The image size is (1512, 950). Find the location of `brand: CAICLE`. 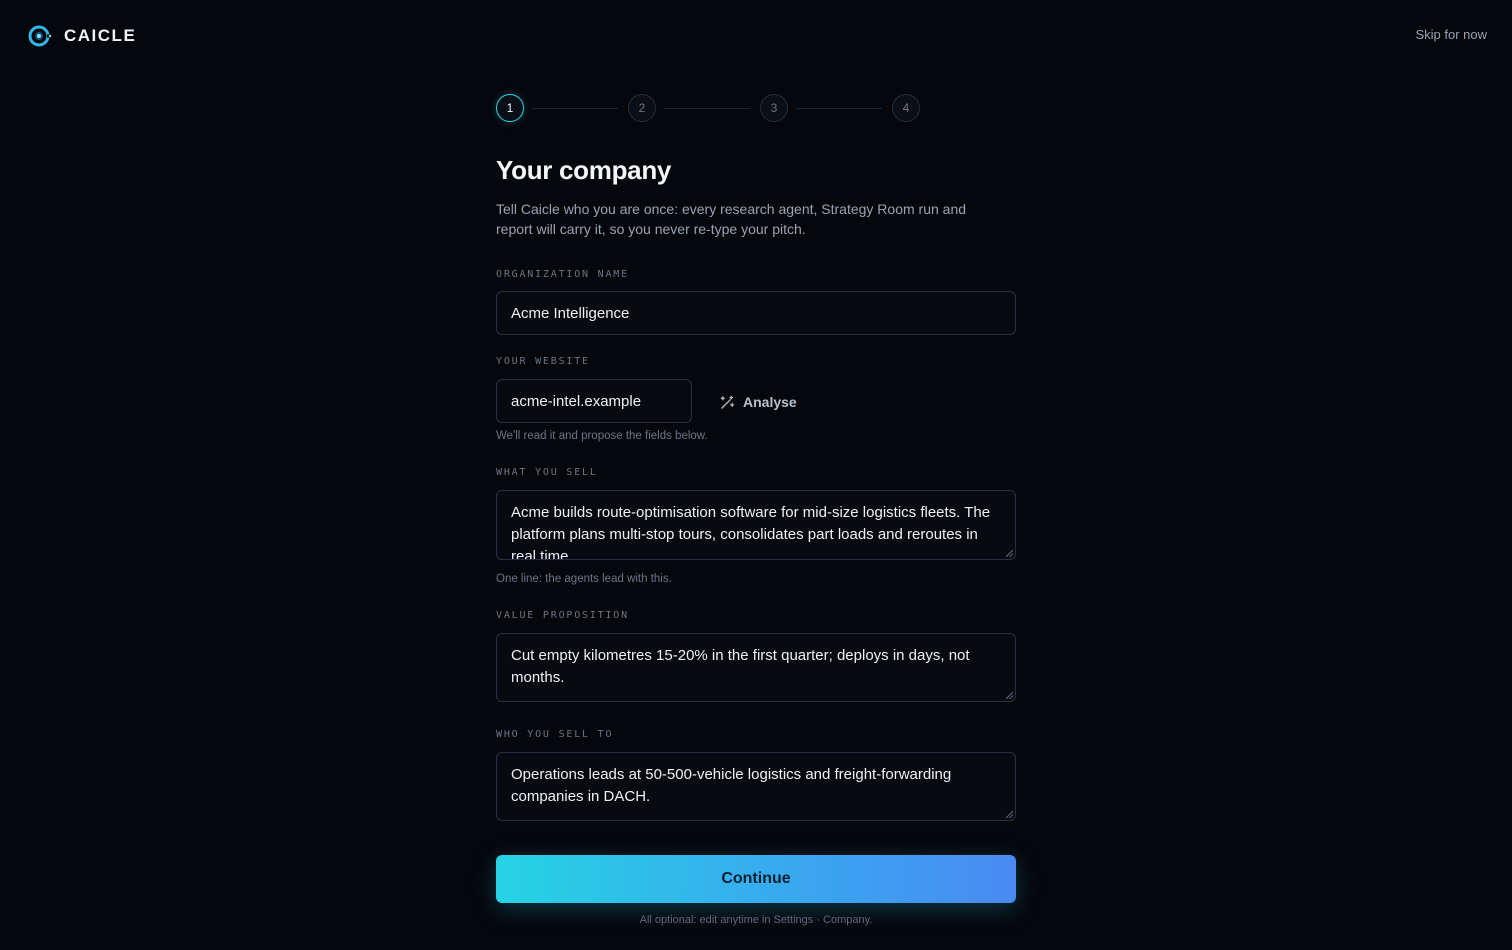

brand: CAICLE is located at coordinates (82, 36).